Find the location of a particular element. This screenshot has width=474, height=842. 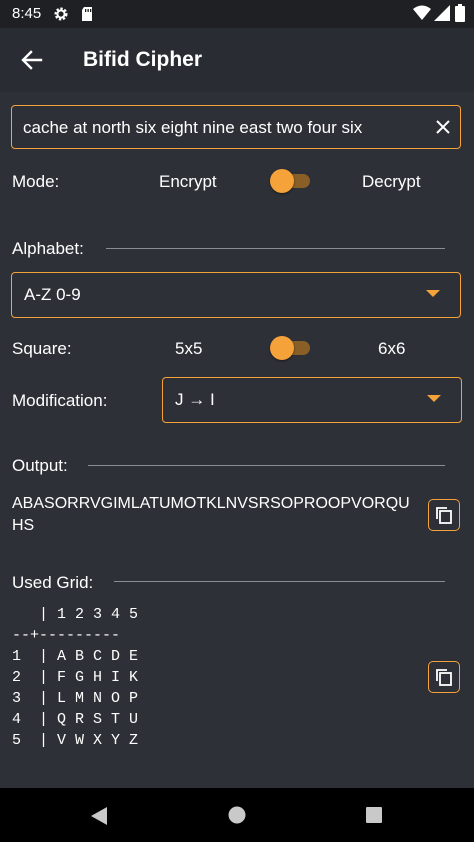

square-label: Square: is located at coordinates (42, 348).